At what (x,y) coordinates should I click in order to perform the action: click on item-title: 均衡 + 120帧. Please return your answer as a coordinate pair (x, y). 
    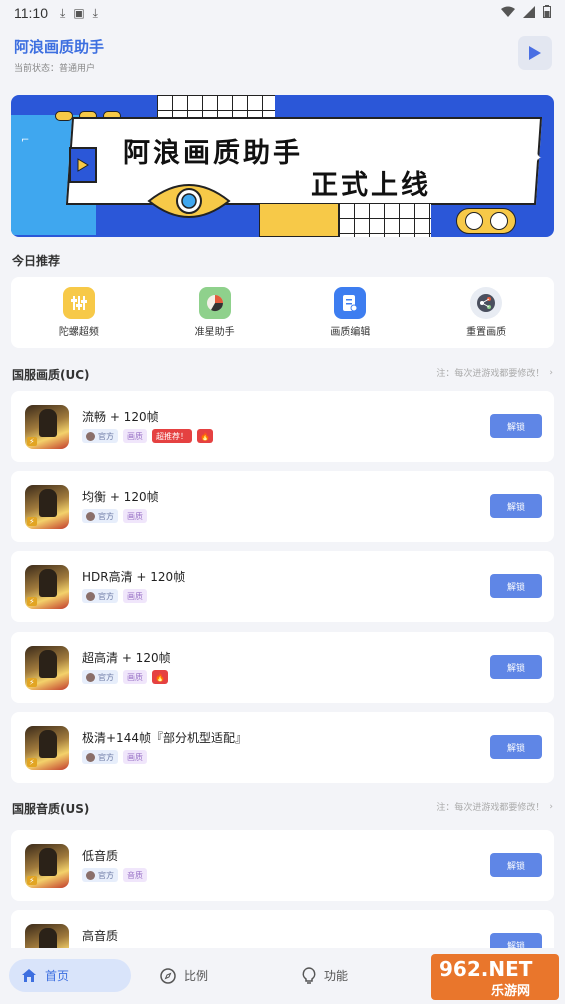
    Looking at the image, I should click on (120, 497).